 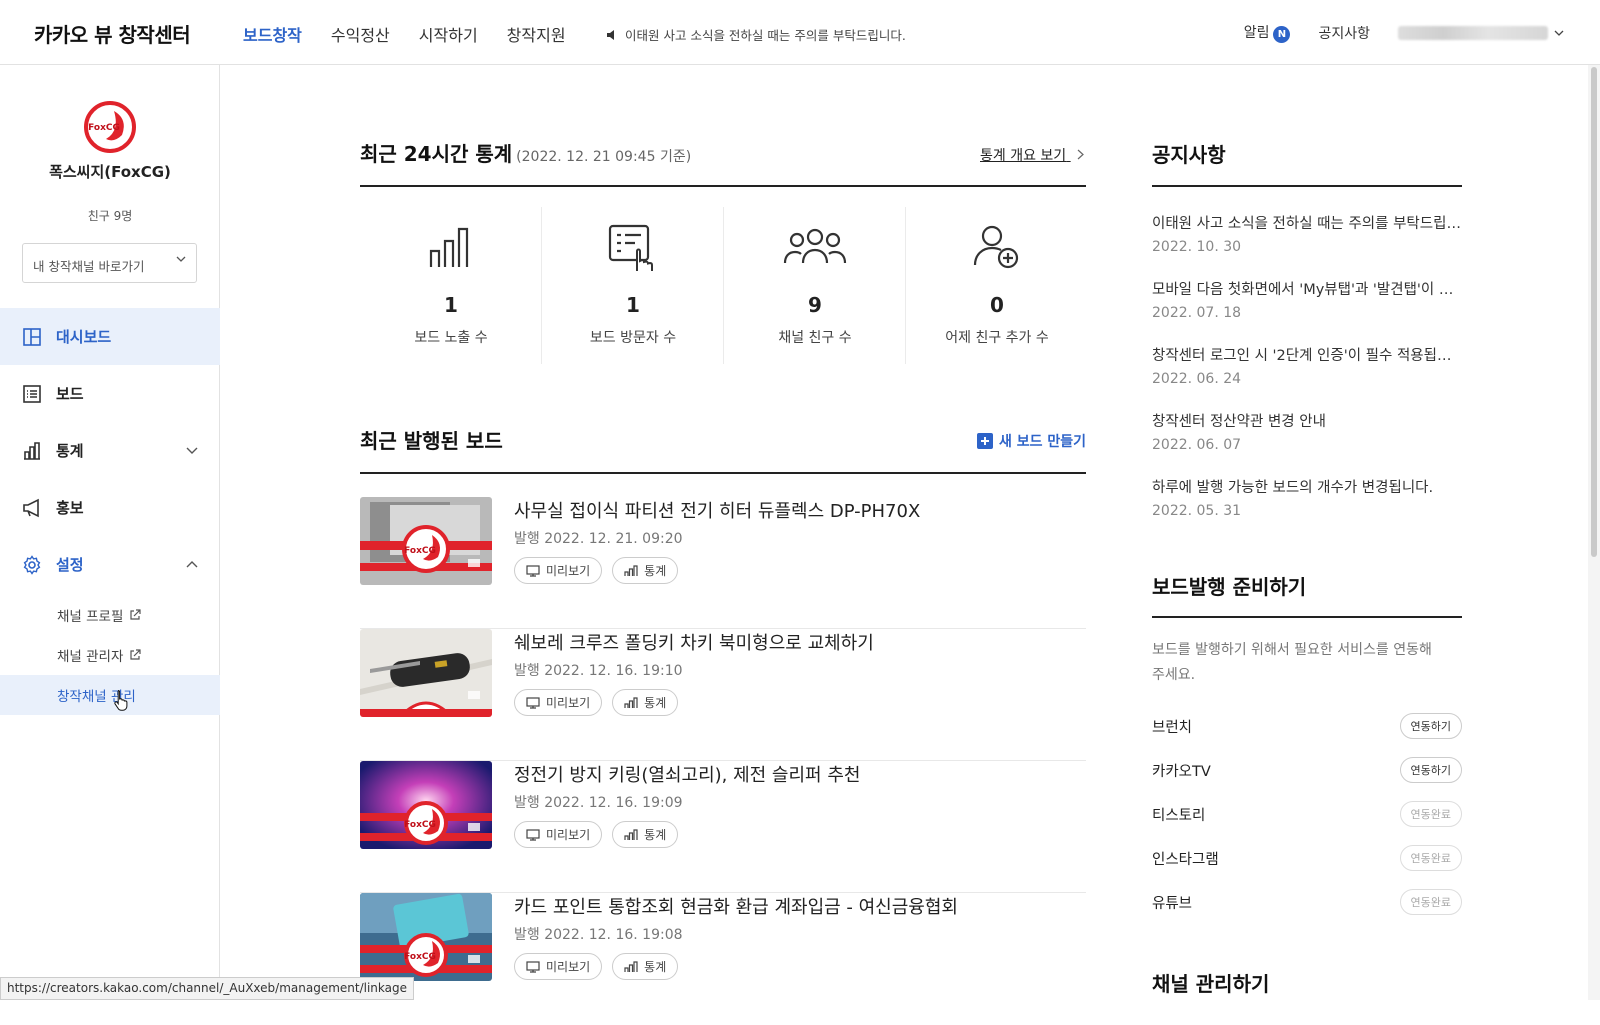 I want to click on nav-revenue: 수익정산, so click(x=360, y=34).